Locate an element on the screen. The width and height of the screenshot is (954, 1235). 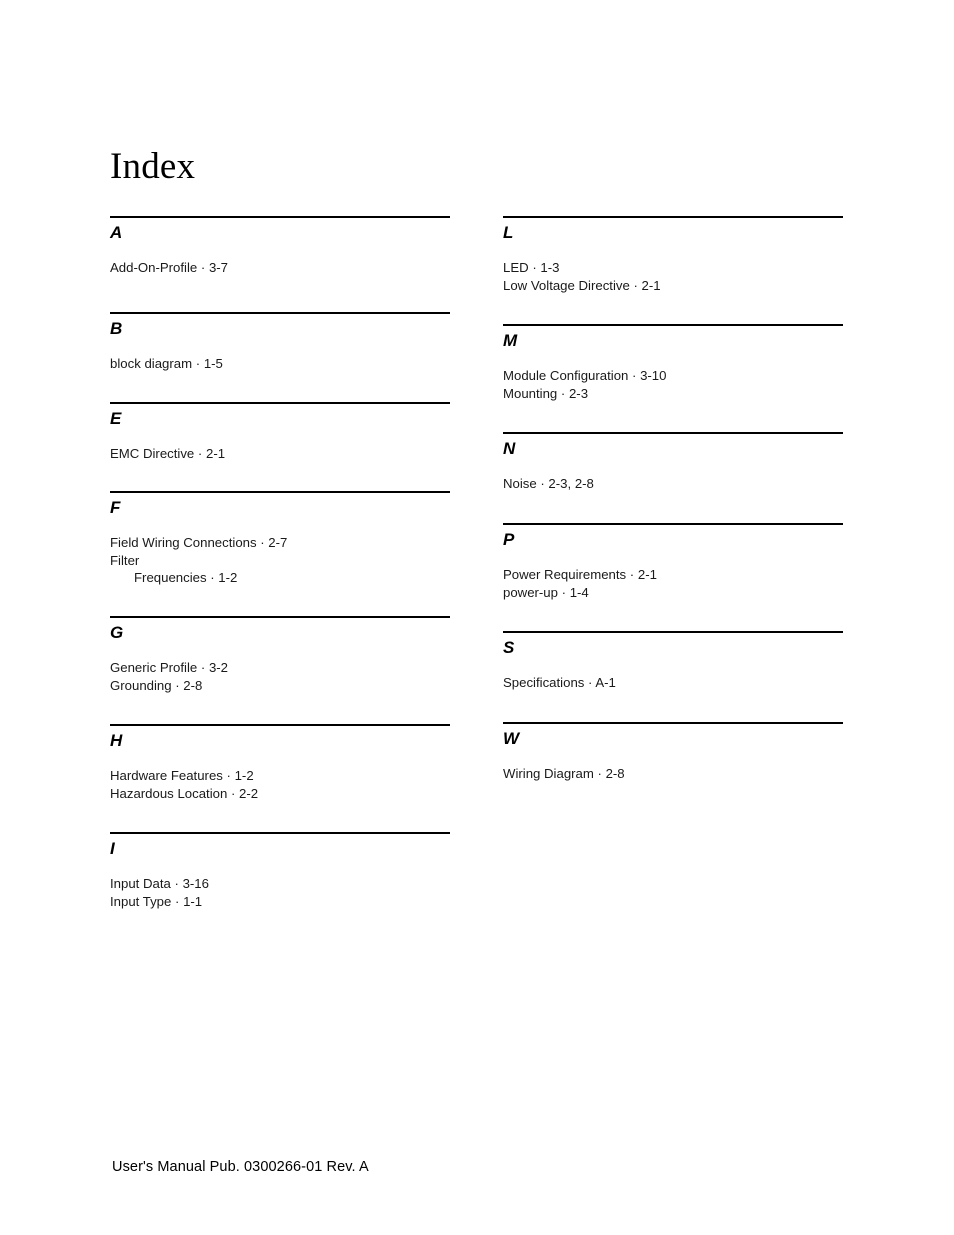
index-section-a: A Add-On-Profile · 3-7 is located at coordinates (280, 246).